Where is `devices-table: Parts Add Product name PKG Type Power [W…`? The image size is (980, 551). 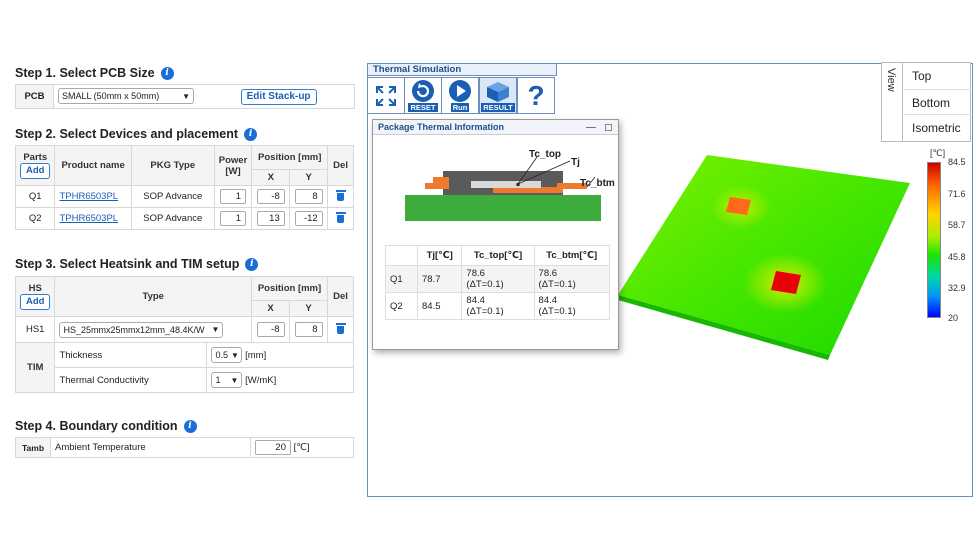
devices-table: Parts Add Product name PKG Type Power [W… is located at coordinates (184, 187).